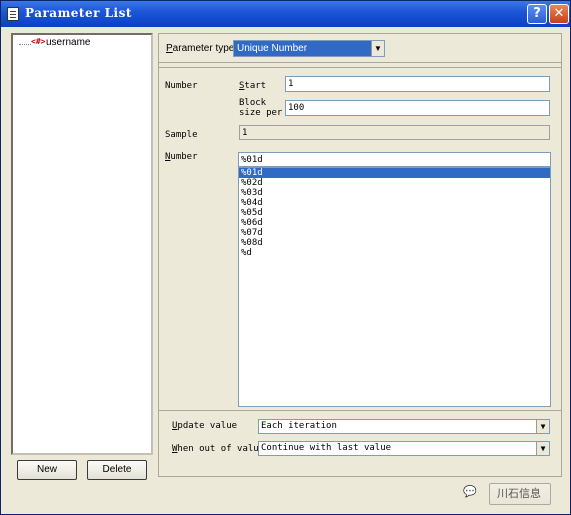  I want to click on update-value-select: Each iteration ▼, so click(404, 426).